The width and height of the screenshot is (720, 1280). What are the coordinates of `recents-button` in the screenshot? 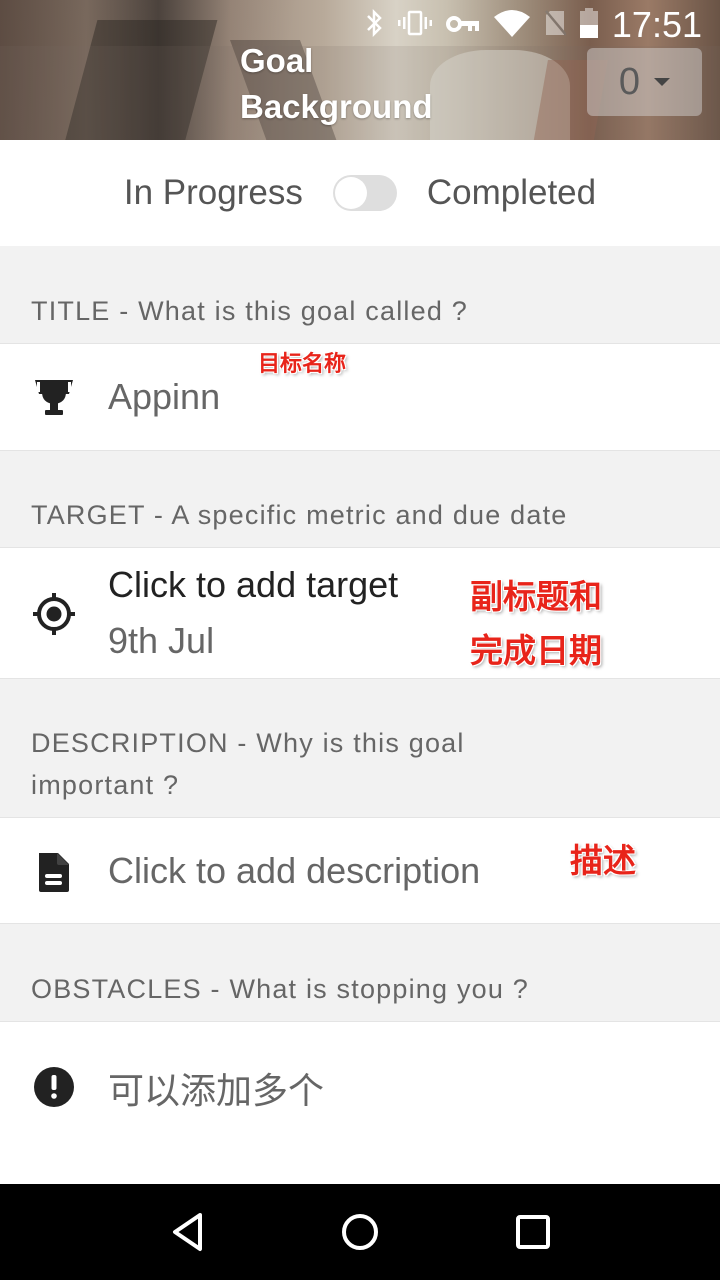 It's located at (533, 1232).